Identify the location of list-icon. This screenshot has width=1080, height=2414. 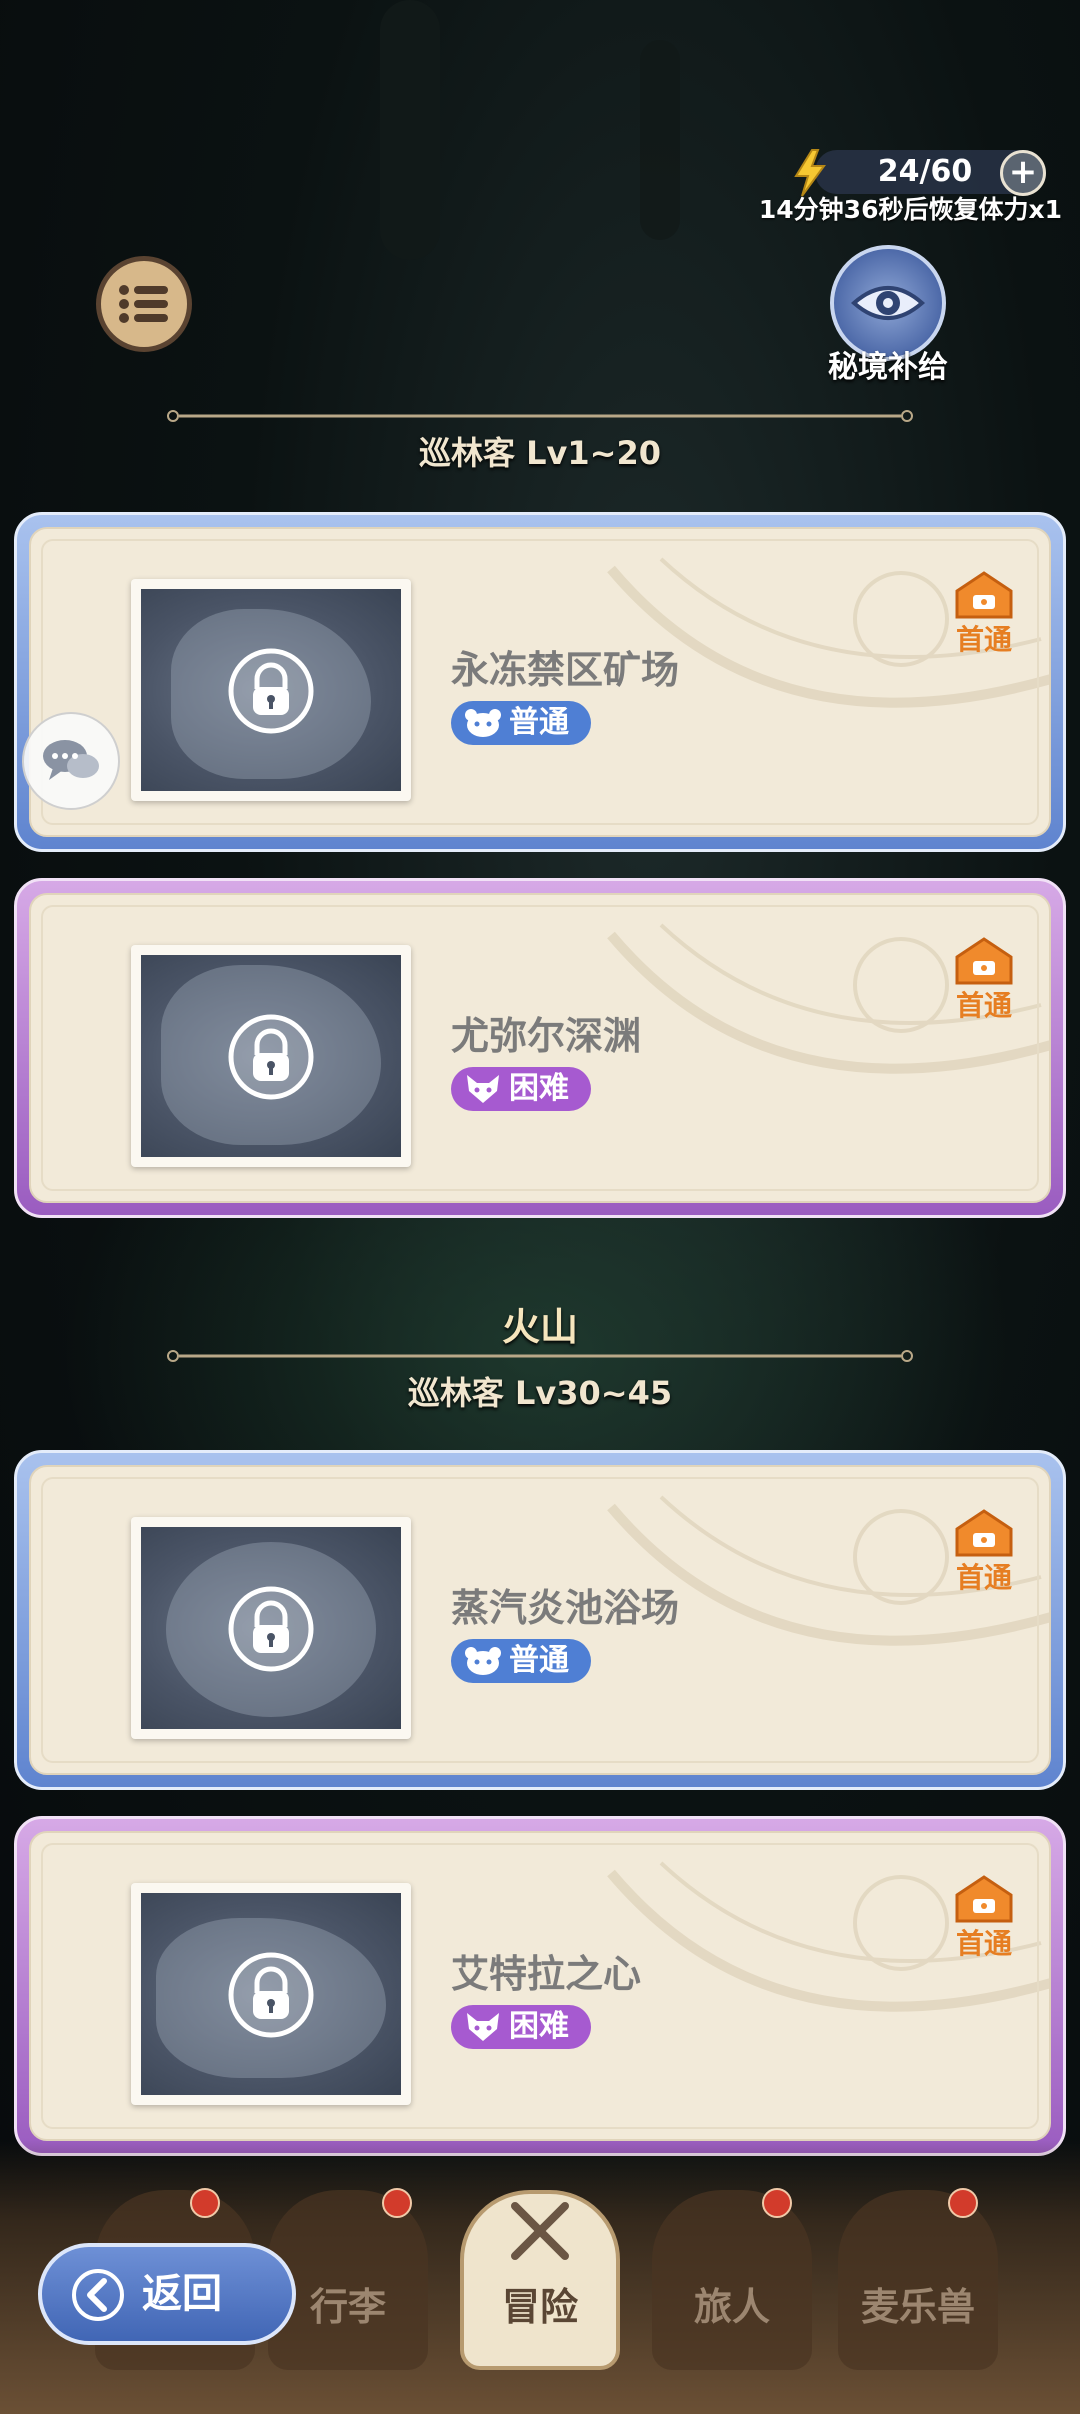
(143, 304).